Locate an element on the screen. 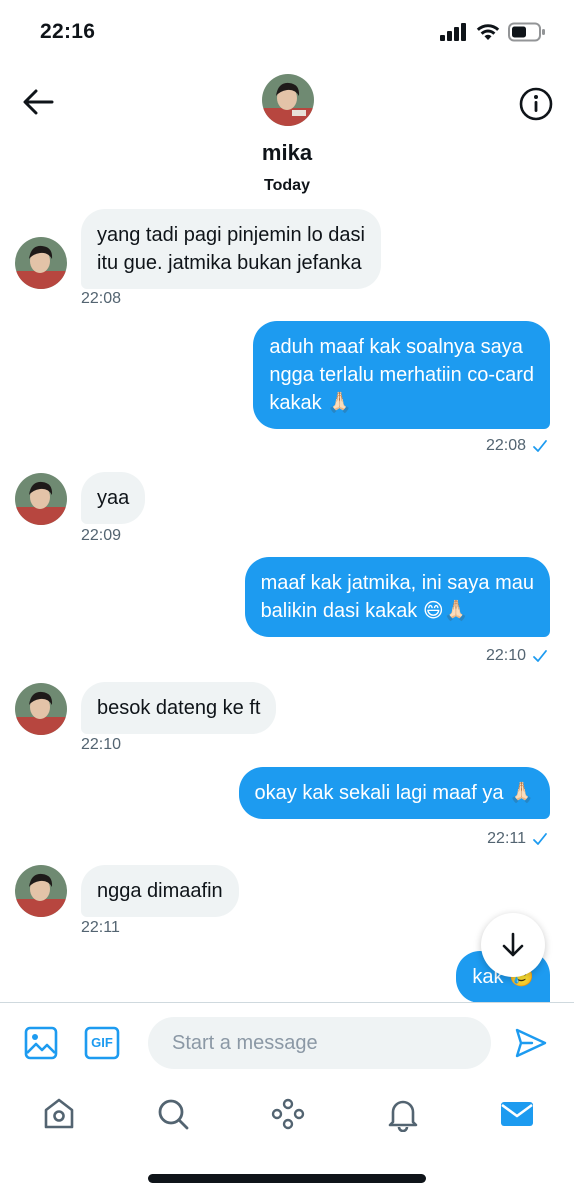 This screenshot has width=574, height=1200. tab-spaces is located at coordinates (288, 1114).